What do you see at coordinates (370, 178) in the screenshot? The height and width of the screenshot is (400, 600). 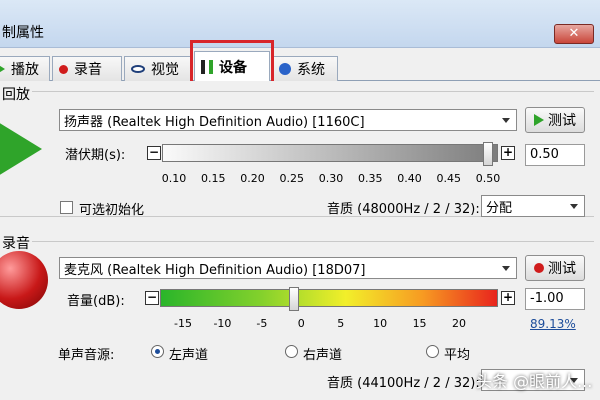 I see `tick-label: 0.35` at bounding box center [370, 178].